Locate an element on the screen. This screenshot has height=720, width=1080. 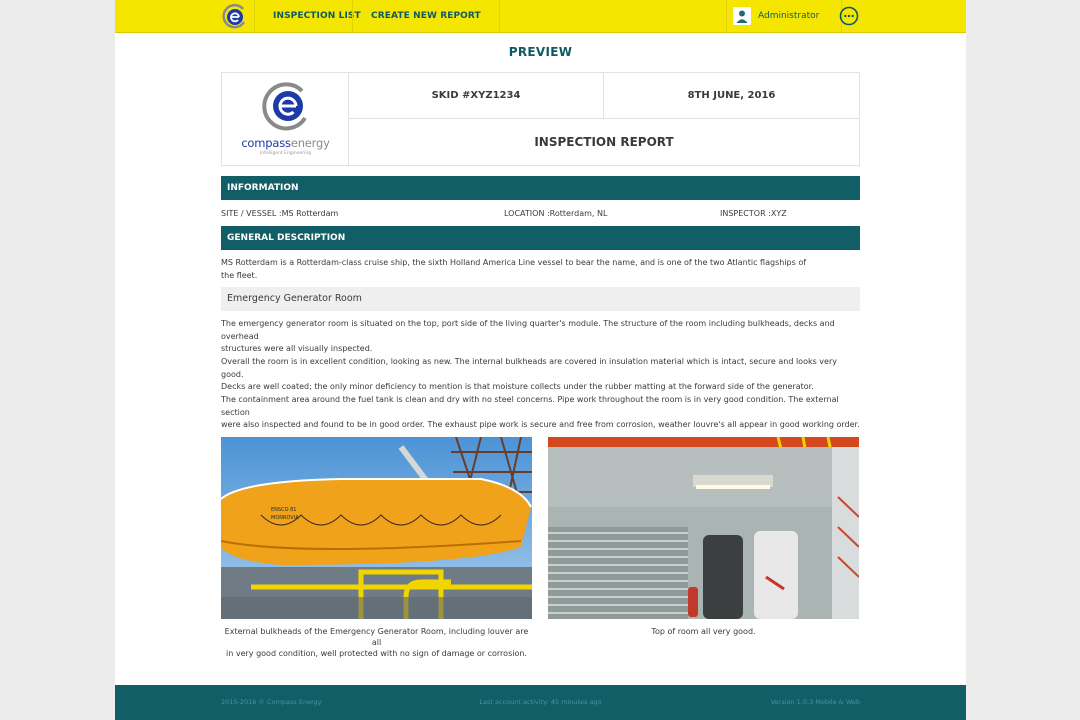
photo-caption-2: Top of room all very good. is located at coordinates (703, 631).